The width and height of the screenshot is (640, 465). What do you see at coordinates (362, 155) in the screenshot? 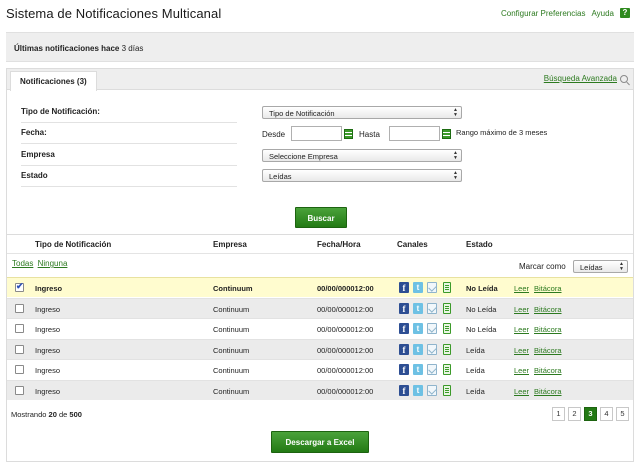
I see `company-select: Seleccione Empresa ▲ ▼` at bounding box center [362, 155].